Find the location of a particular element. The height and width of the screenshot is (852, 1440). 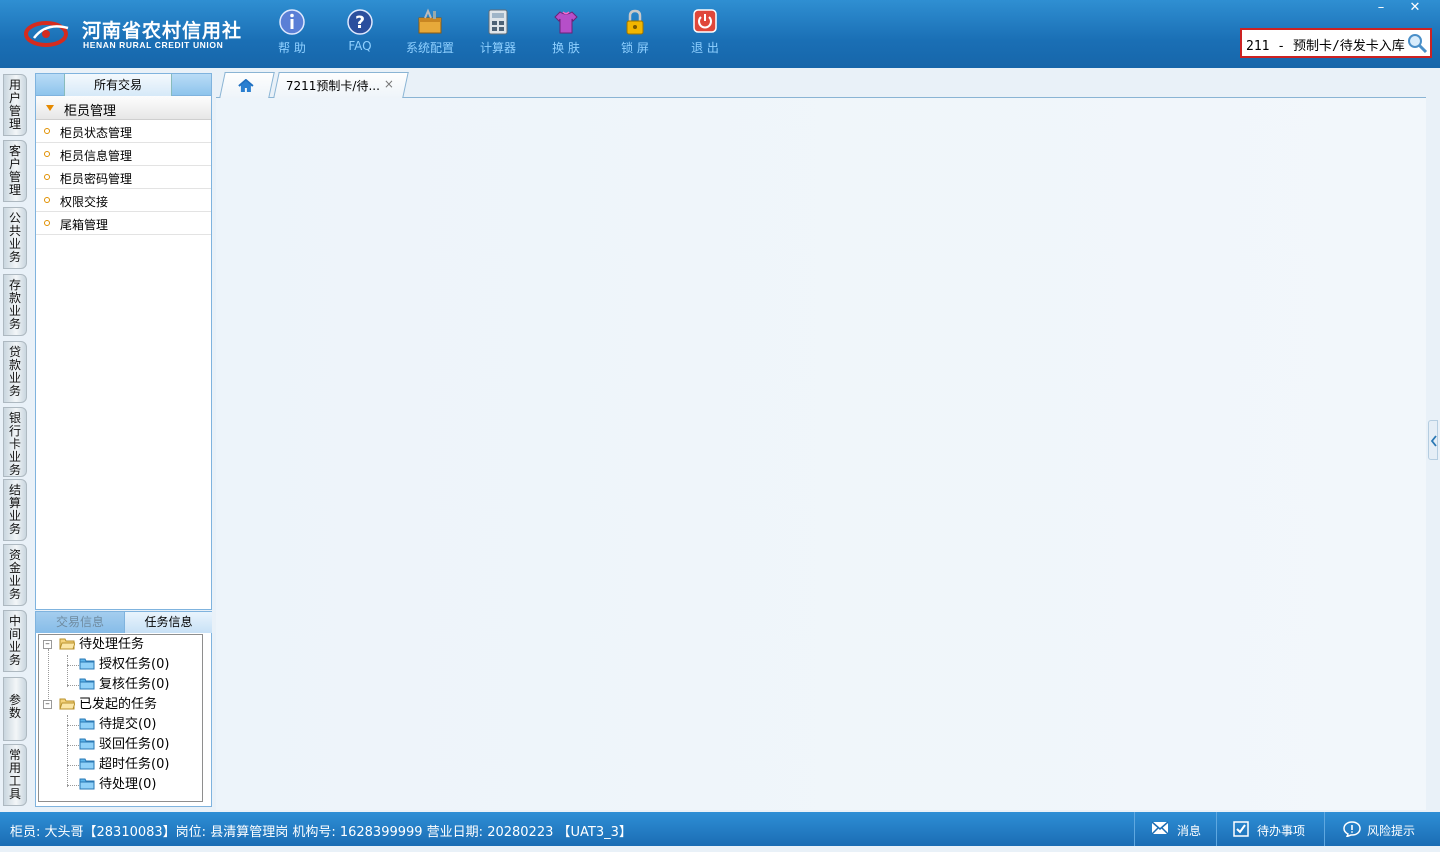

info-icon is located at coordinates (292, 22).